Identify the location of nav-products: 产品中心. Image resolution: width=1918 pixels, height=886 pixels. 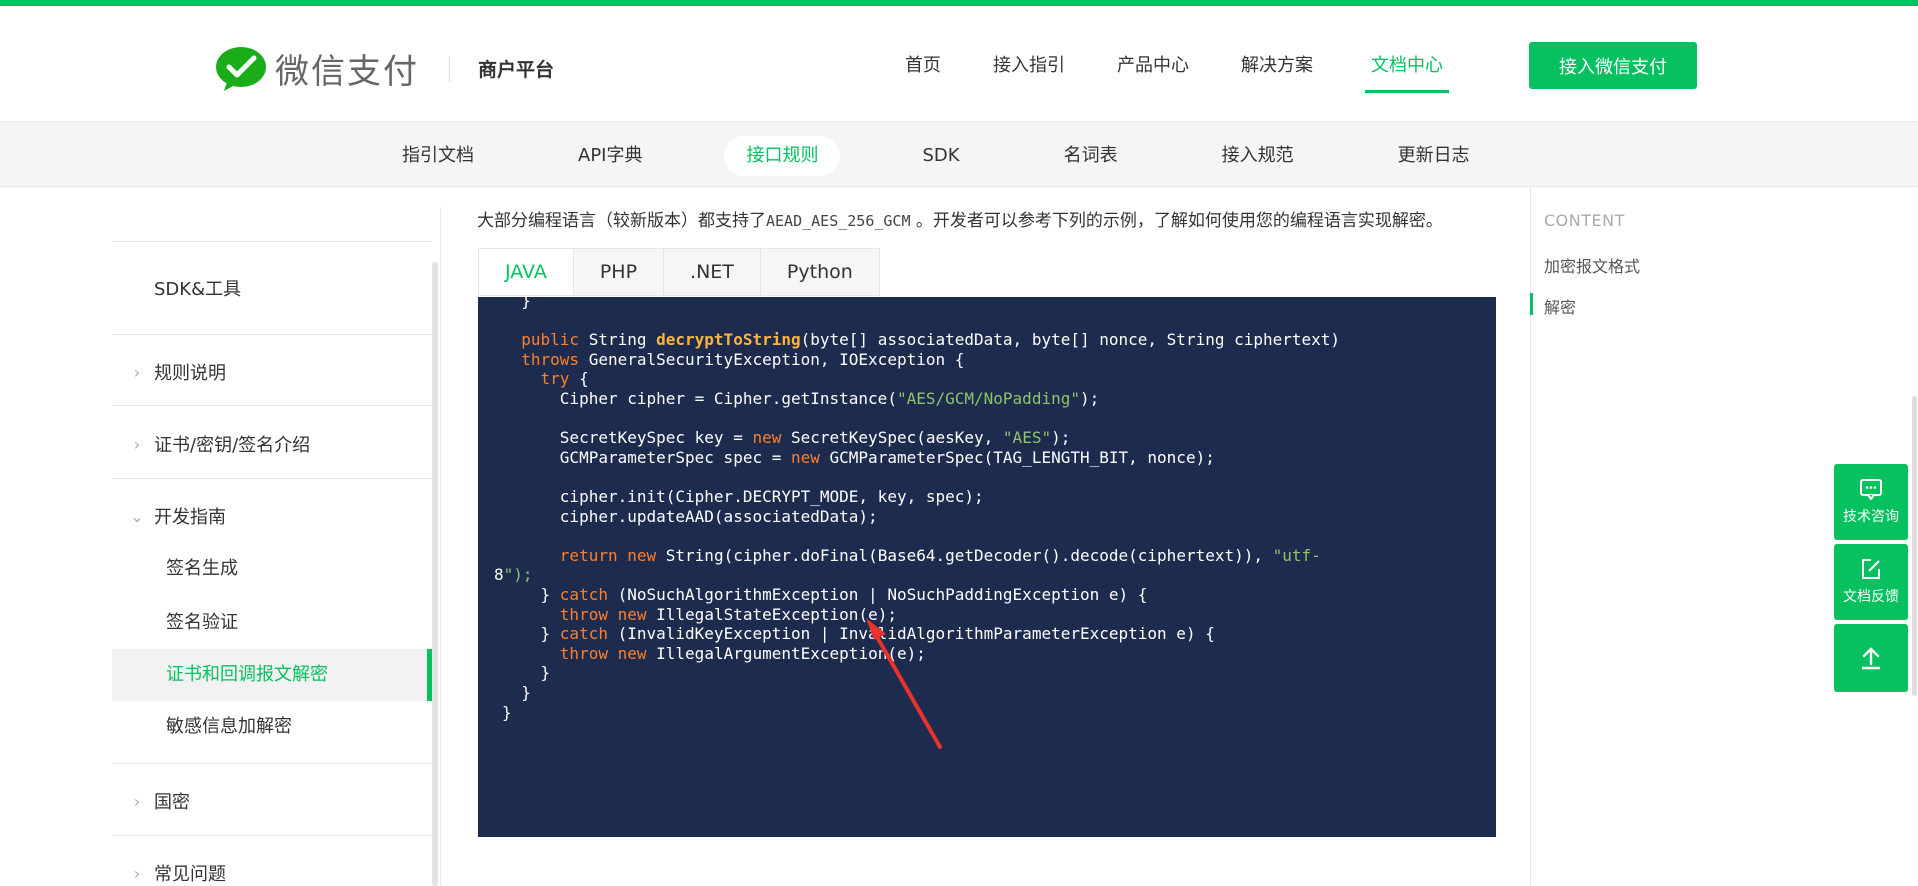
(1153, 71).